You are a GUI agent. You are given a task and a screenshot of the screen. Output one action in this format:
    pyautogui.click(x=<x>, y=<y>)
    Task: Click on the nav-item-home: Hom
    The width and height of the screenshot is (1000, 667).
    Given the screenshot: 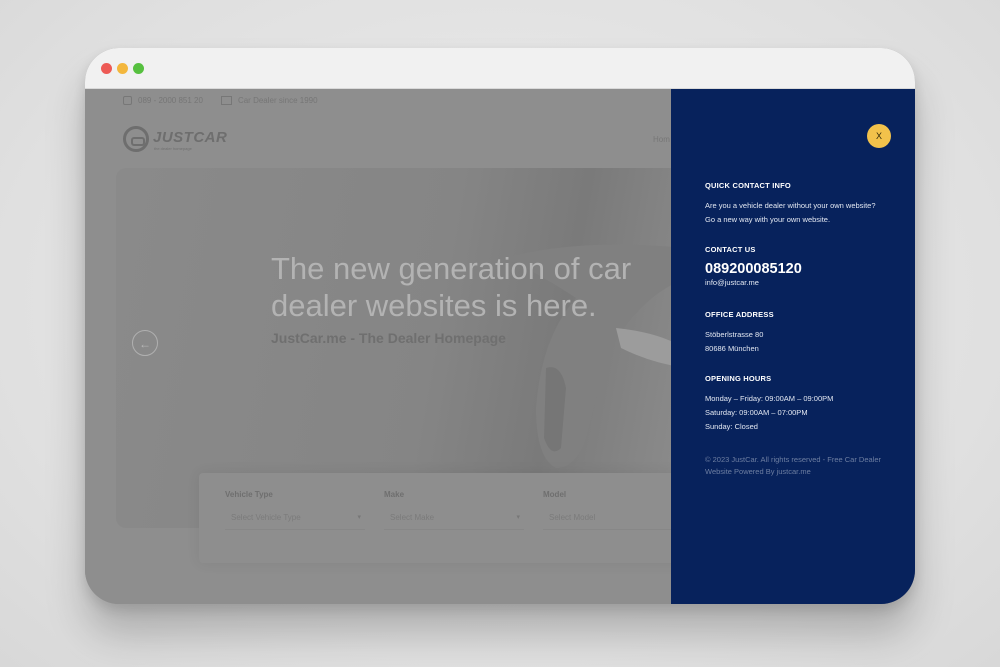 What is the action you would take?
    pyautogui.click(x=661, y=139)
    